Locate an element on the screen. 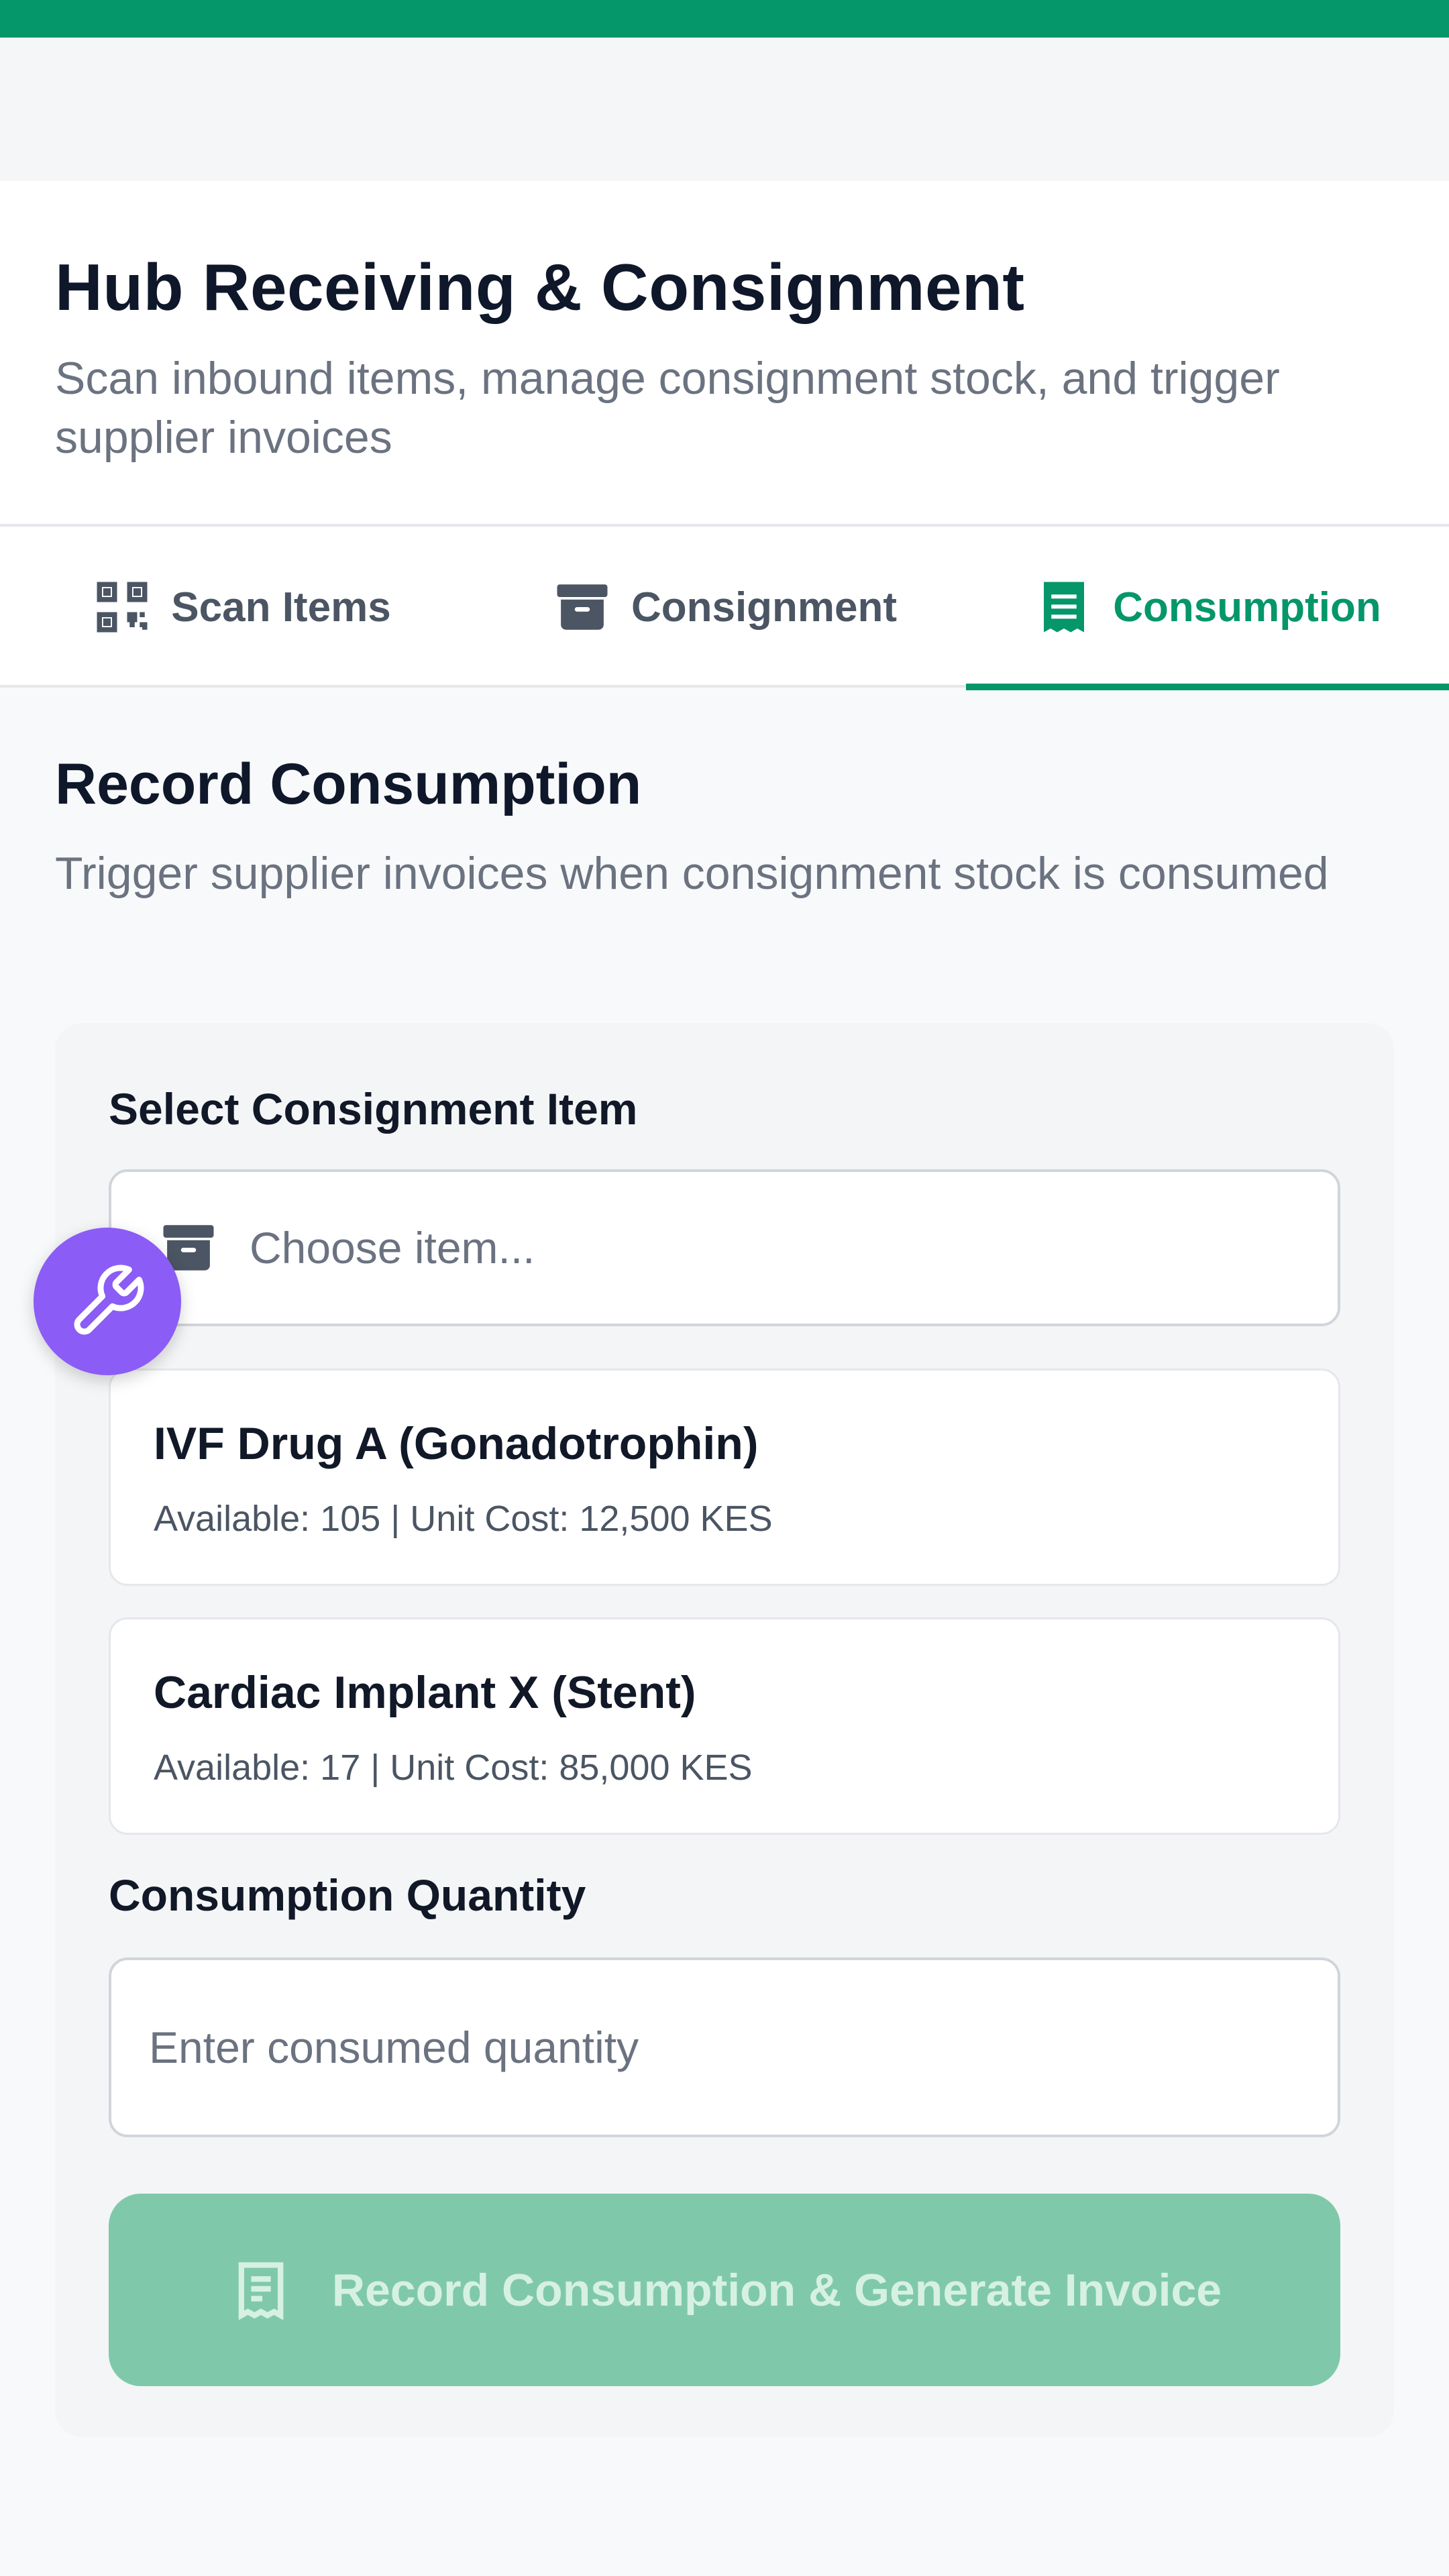  tab-scan-items: Scan Items is located at coordinates (241, 607).